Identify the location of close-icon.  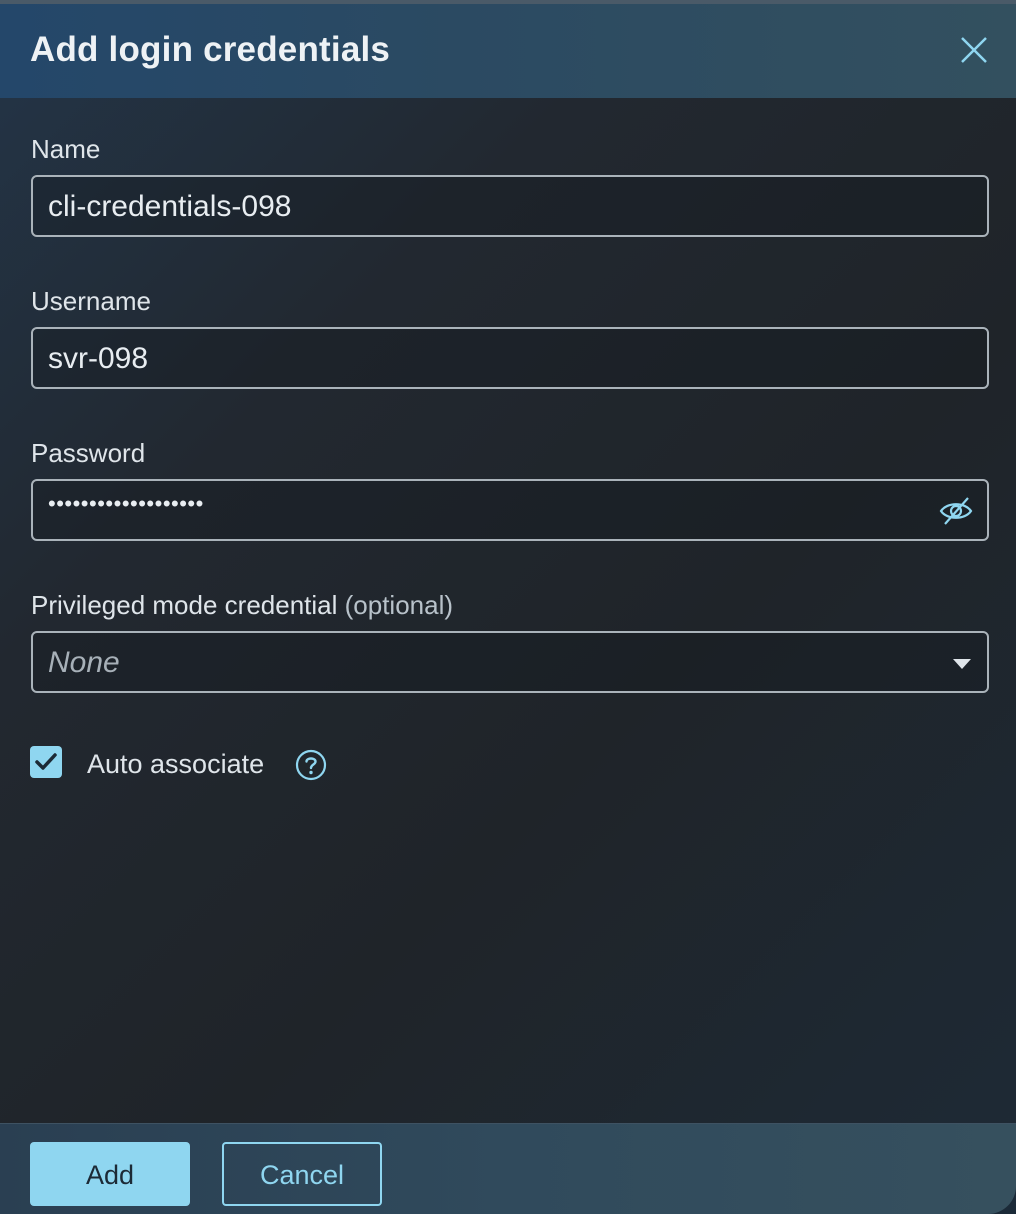
(974, 50).